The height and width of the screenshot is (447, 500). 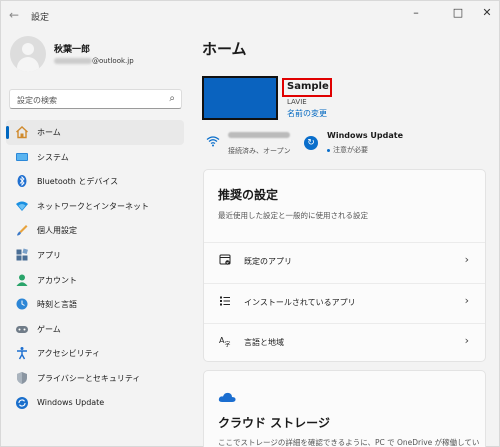 What do you see at coordinates (250, 16) in the screenshot?
I see `title-bar: ← 設定 – □ ✕` at bounding box center [250, 16].